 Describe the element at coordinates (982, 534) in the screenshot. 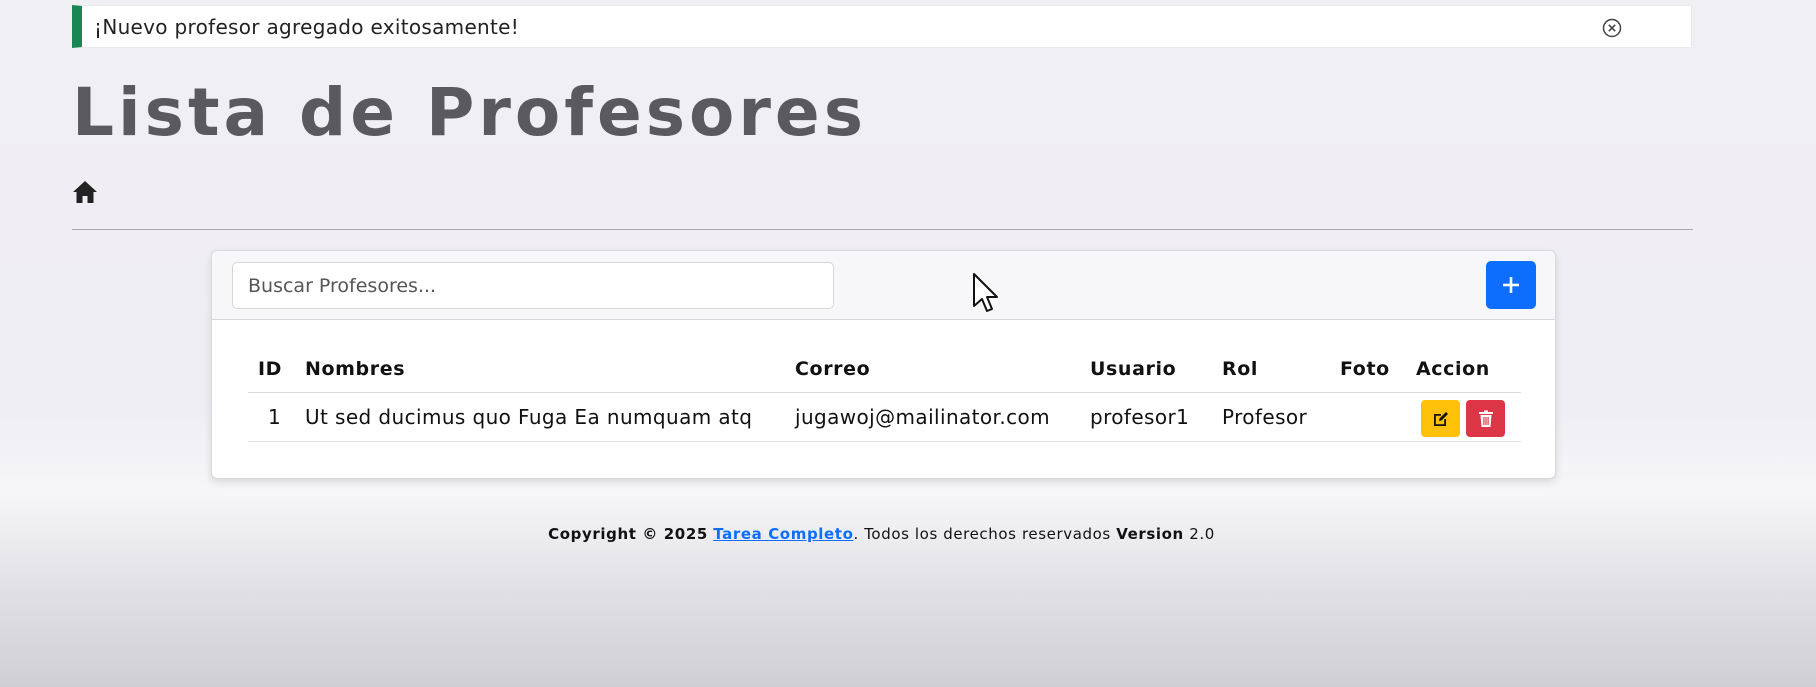

I see `footer-rights: . Todos los derechos reservados` at that location.